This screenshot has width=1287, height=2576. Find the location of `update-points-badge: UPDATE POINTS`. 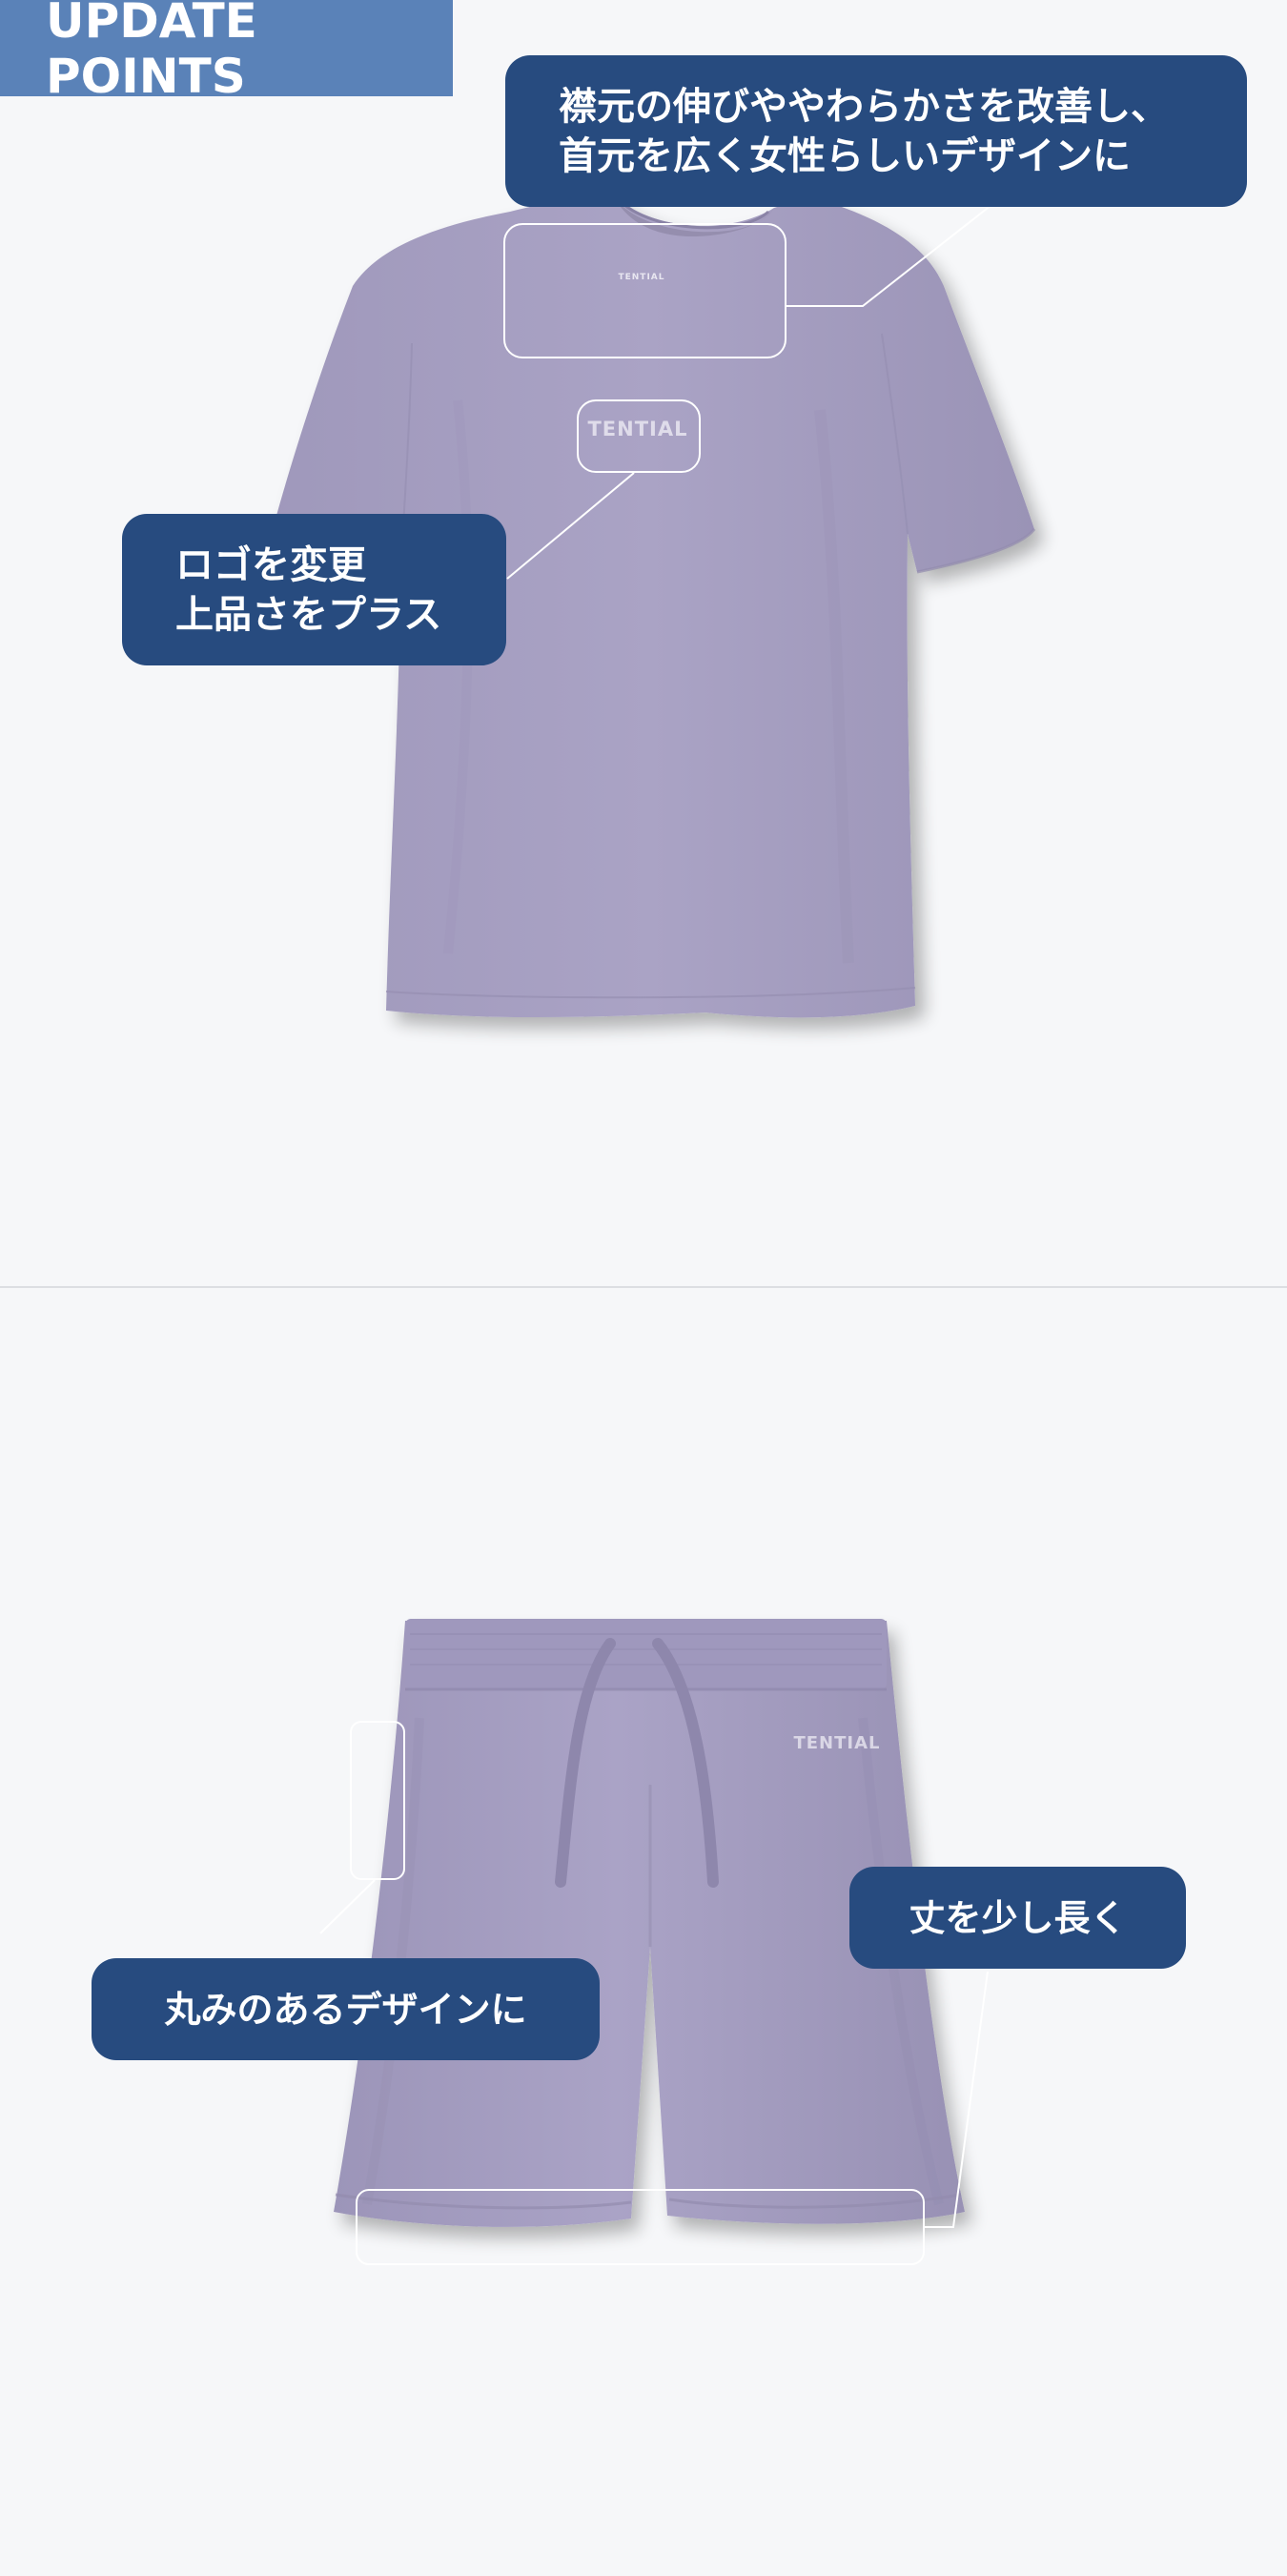

update-points-badge: UPDATE POINTS is located at coordinates (226, 52).